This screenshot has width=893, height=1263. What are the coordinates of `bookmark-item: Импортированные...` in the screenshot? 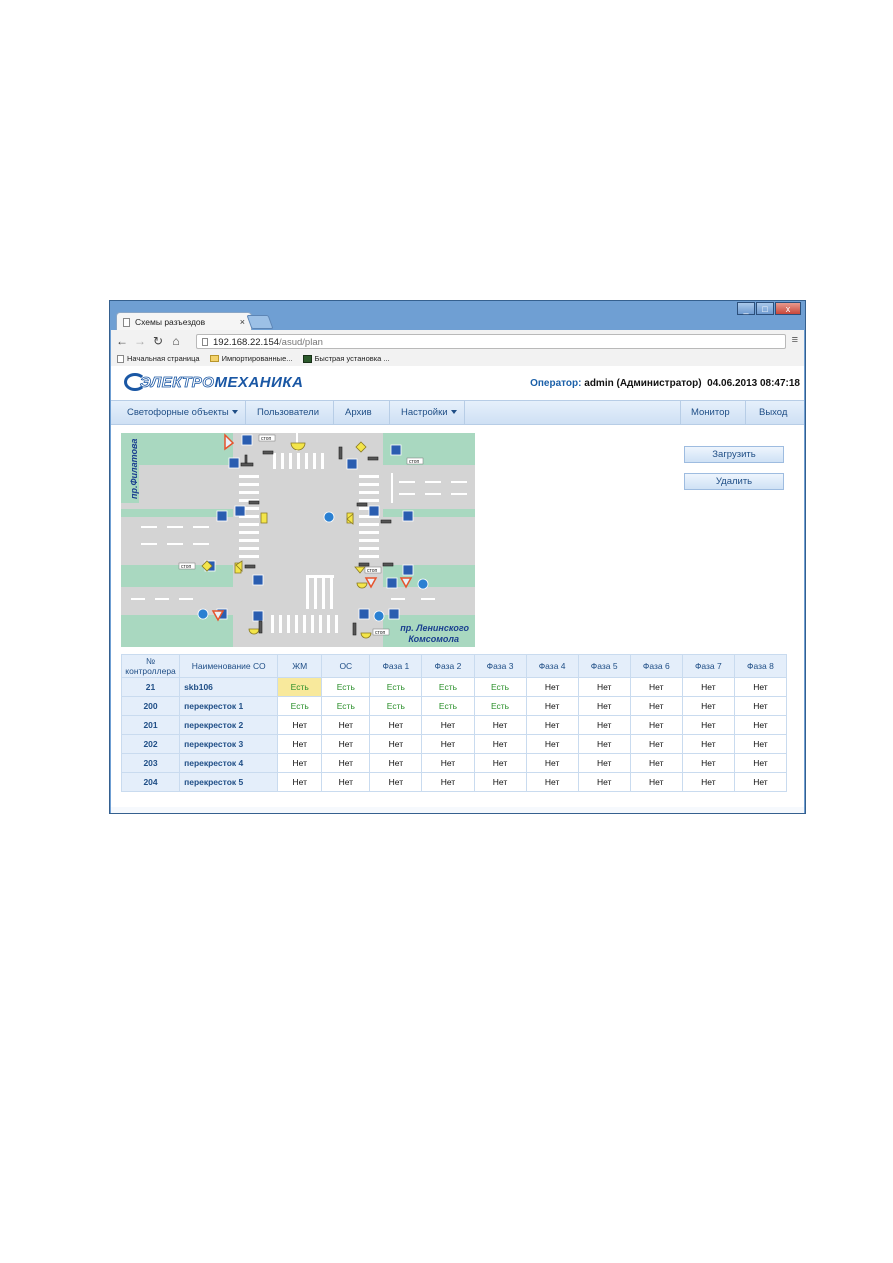 It's located at (251, 358).